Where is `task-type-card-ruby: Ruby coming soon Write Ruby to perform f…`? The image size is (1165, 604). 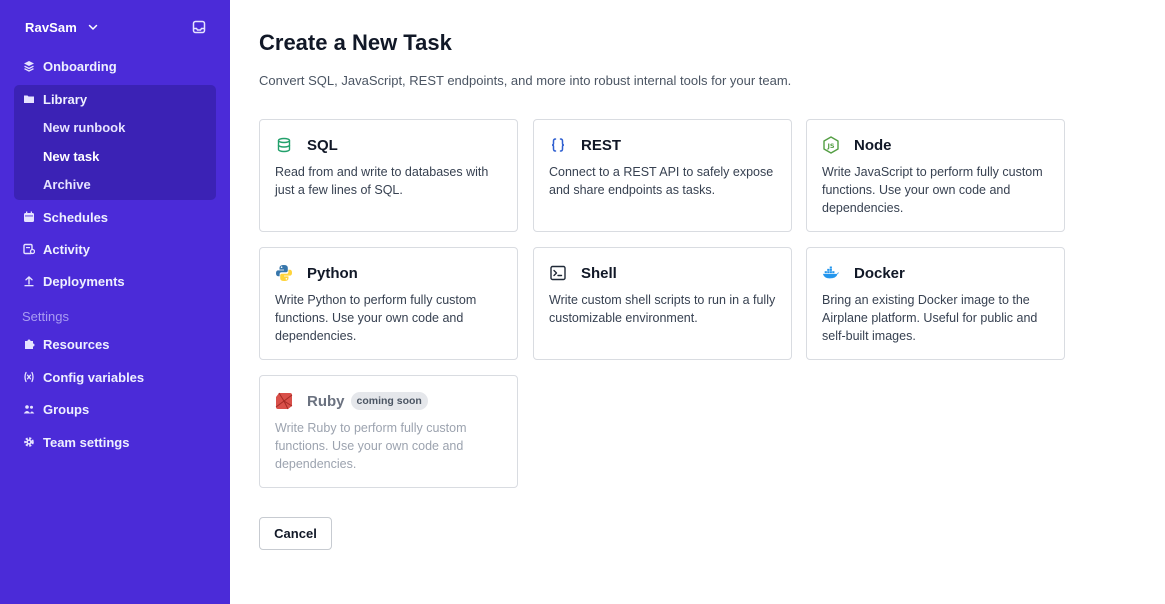
task-type-card-ruby: Ruby coming soon Write Ruby to perform f… is located at coordinates (388, 431).